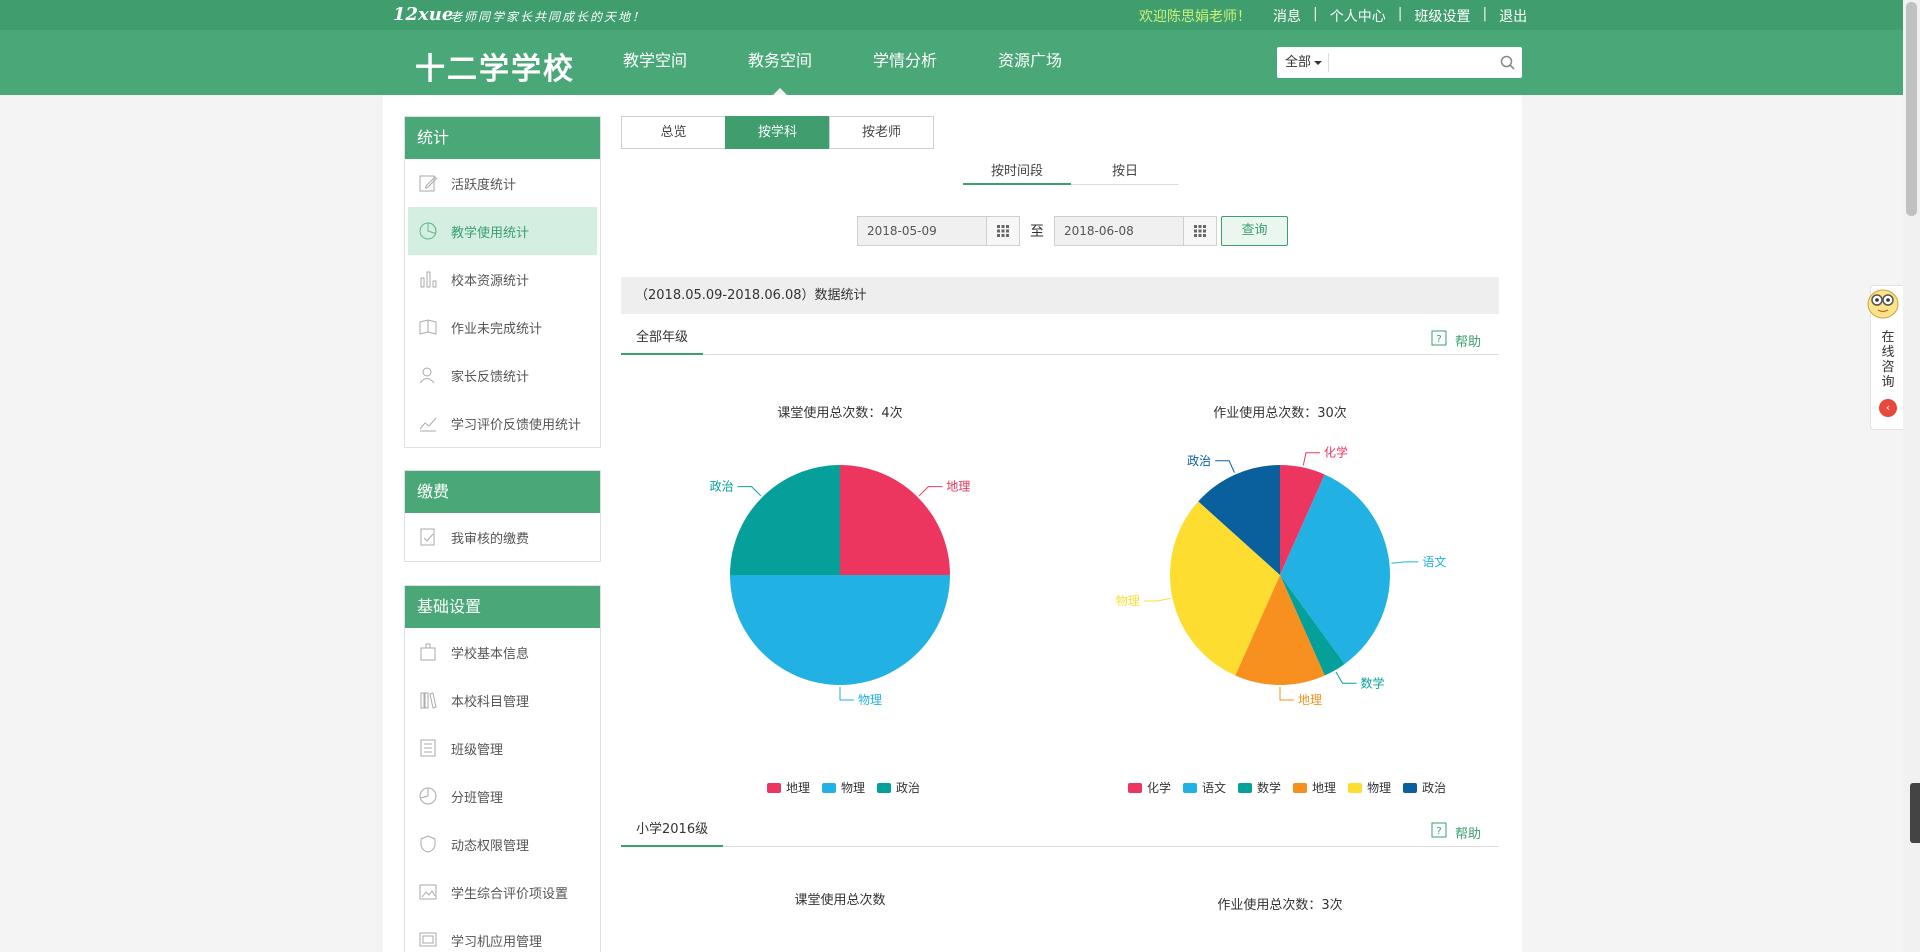 The height and width of the screenshot is (952, 1920). I want to click on document-check-icon, so click(428, 537).